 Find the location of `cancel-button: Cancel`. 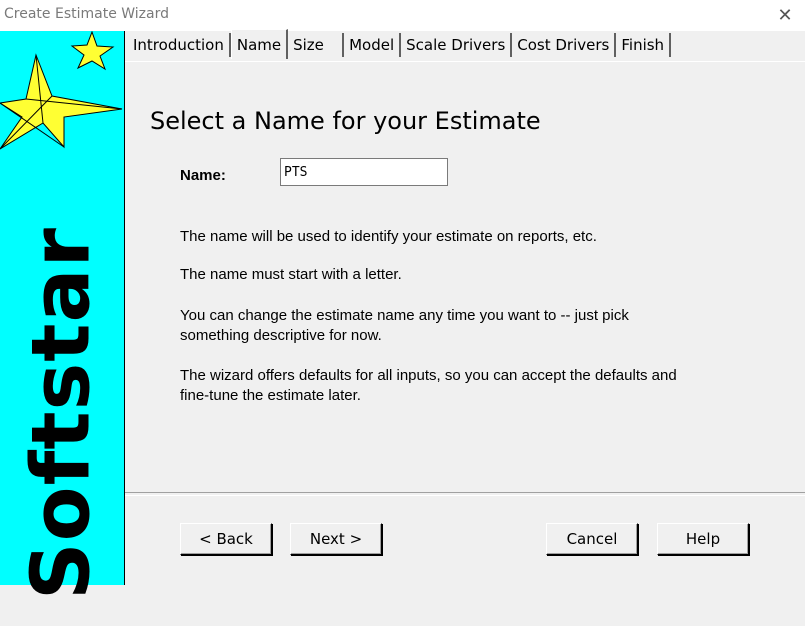

cancel-button: Cancel is located at coordinates (592, 539).